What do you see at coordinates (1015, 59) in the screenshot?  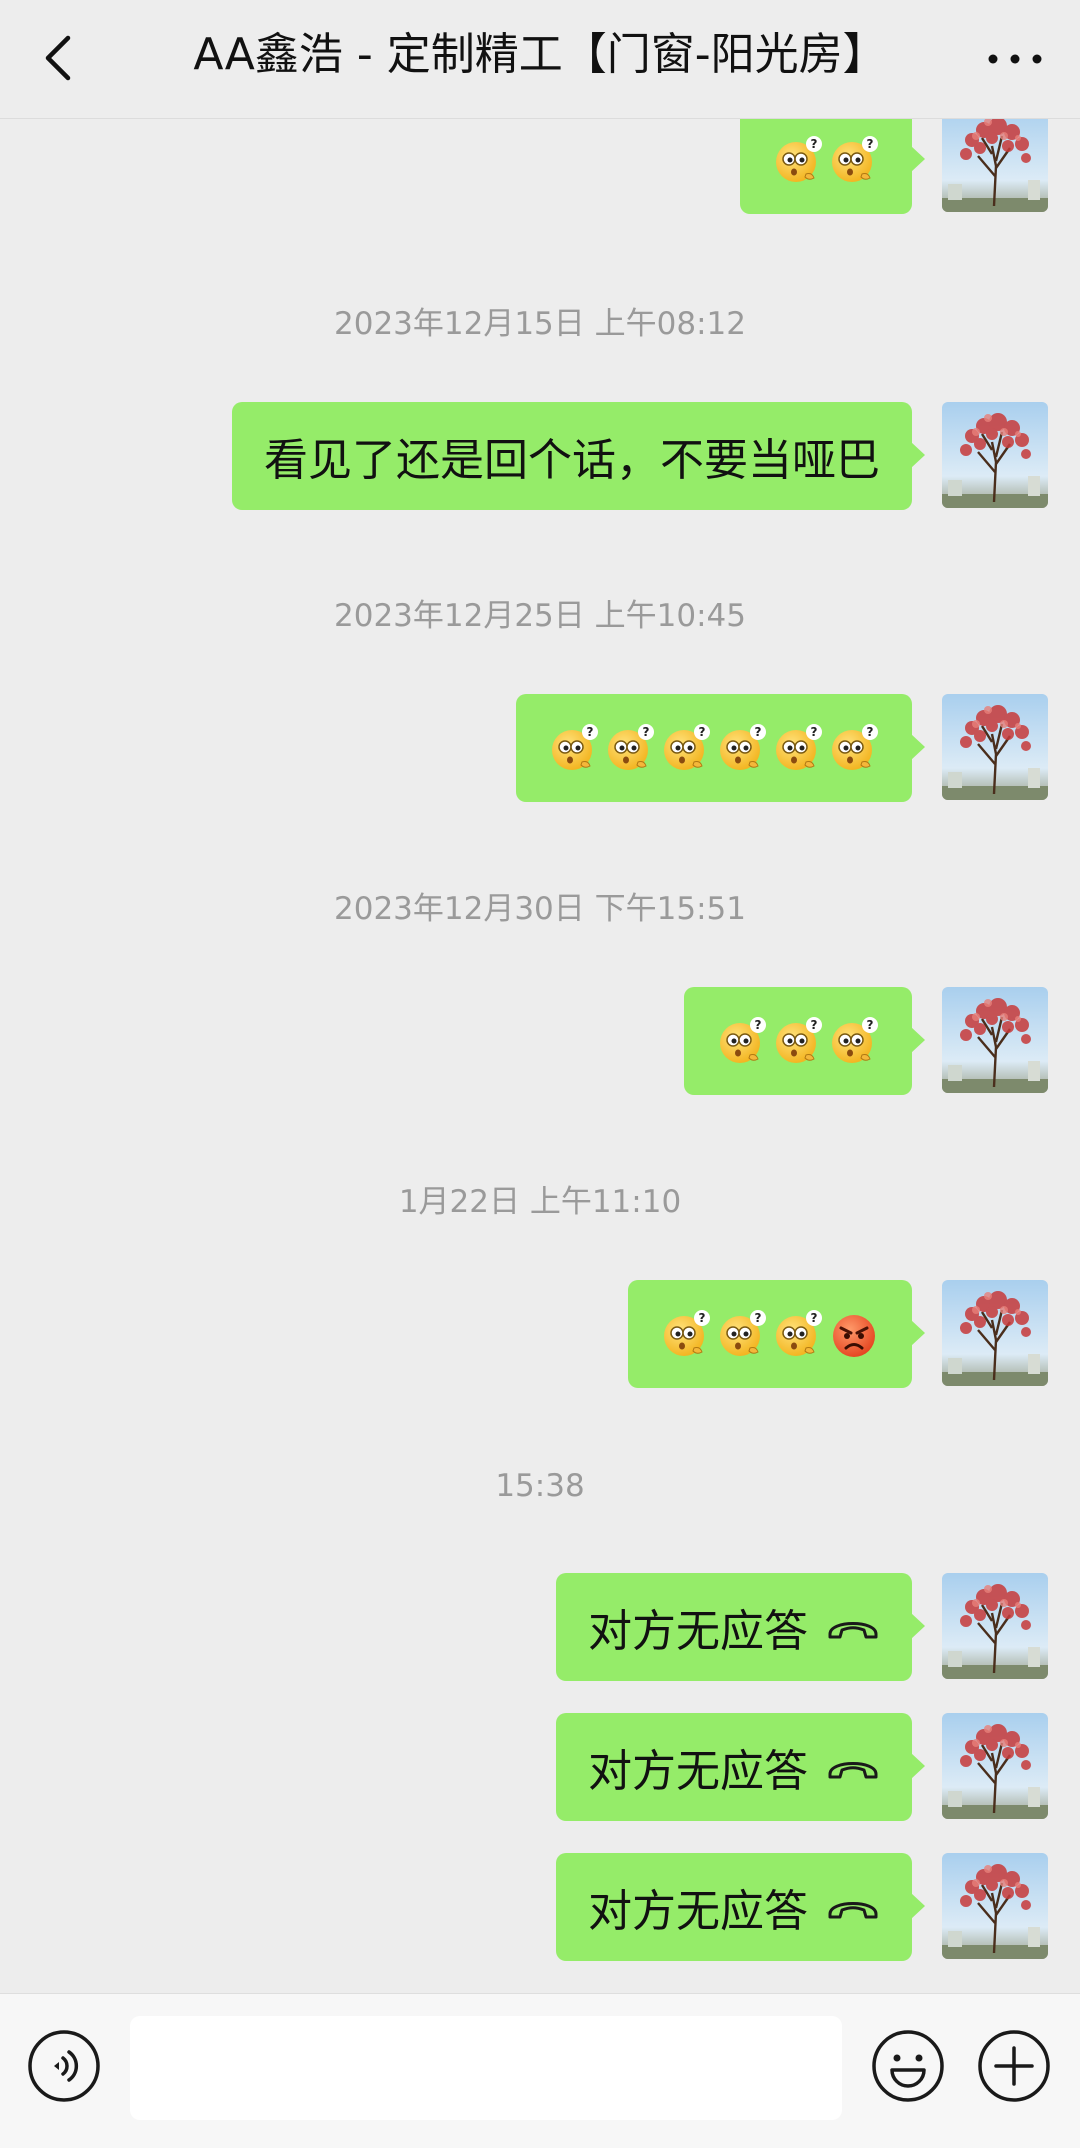 I see `more-horizontal-icon` at bounding box center [1015, 59].